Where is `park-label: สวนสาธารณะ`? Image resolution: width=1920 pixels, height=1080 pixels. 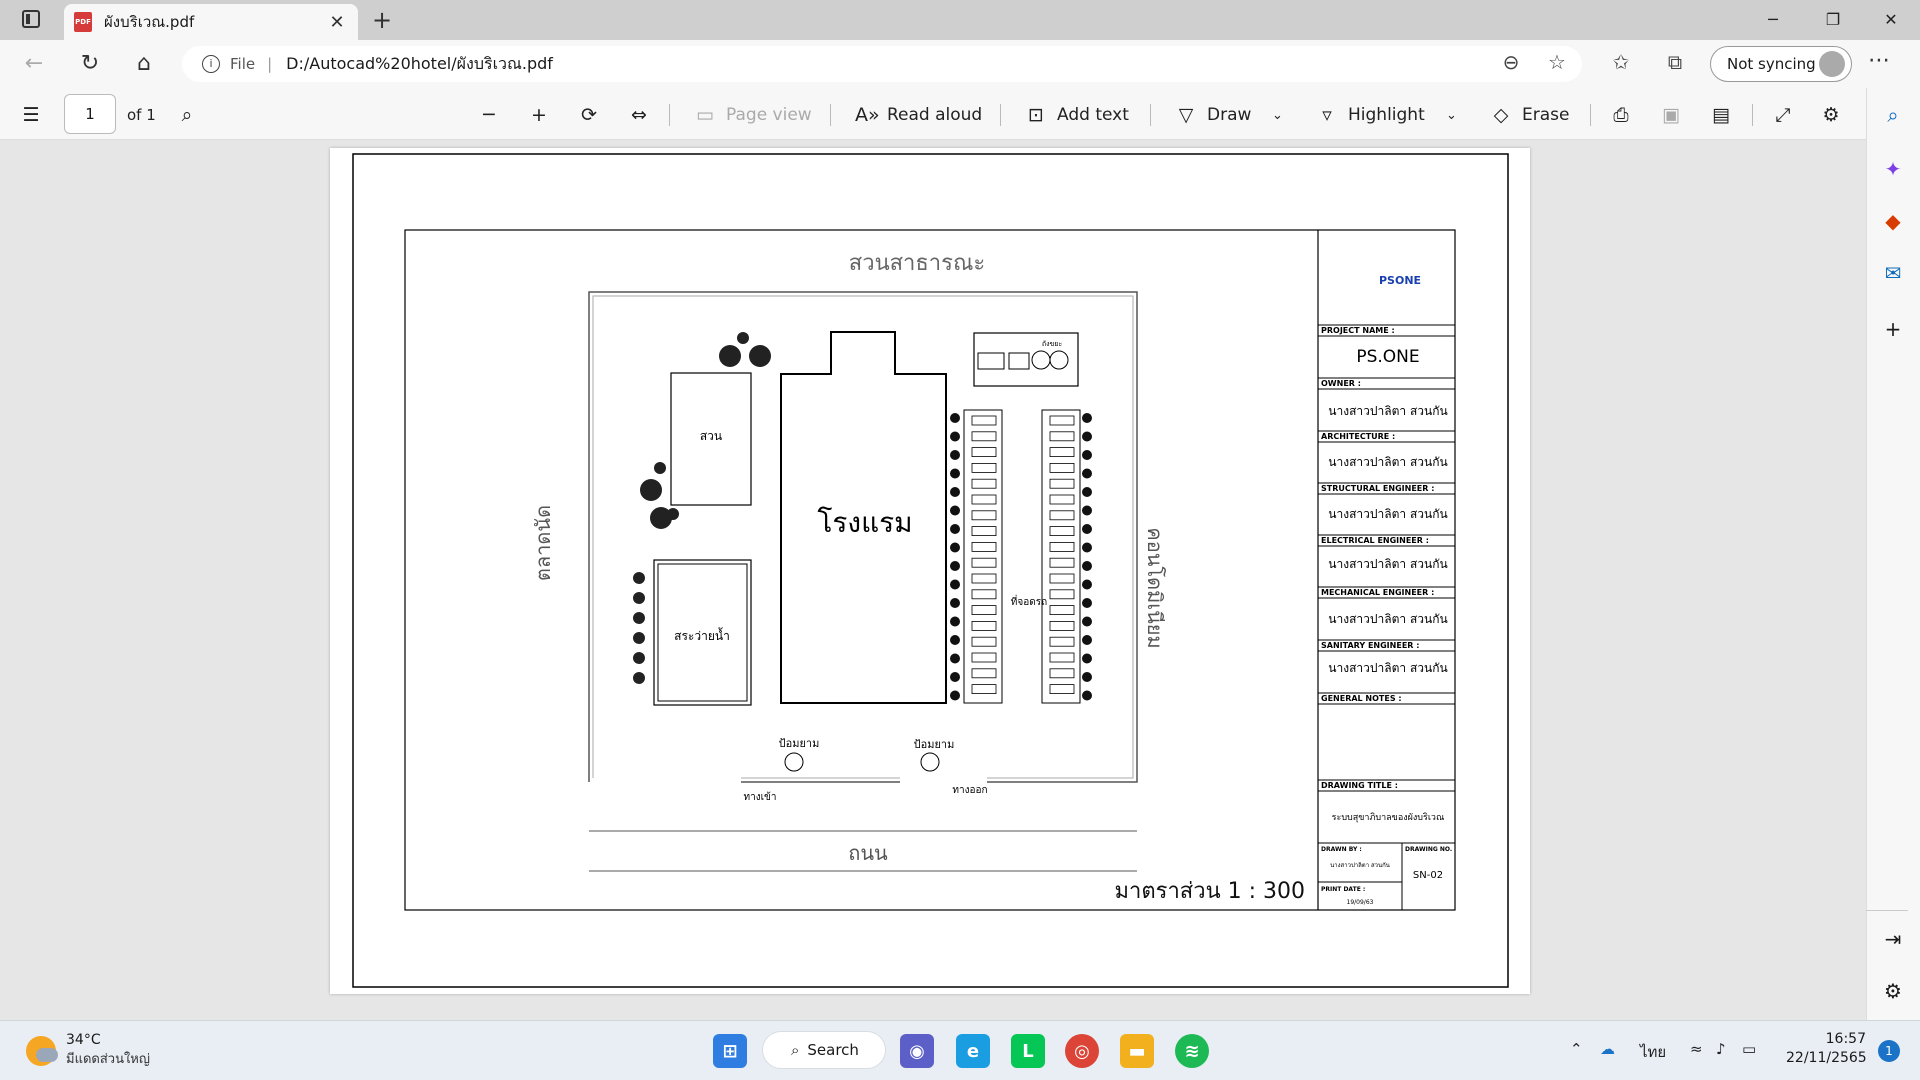
park-label: สวนสาธารณะ is located at coordinates (917, 263).